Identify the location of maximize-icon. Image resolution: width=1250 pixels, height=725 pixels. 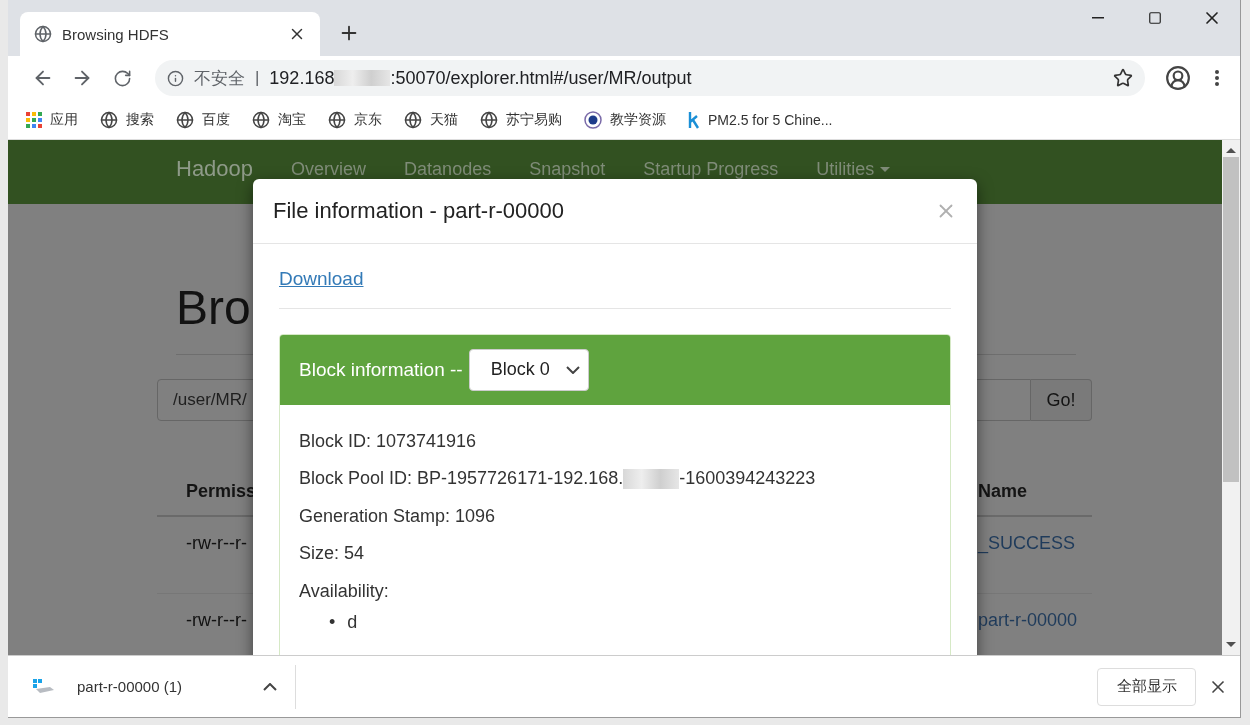
(1154, 18).